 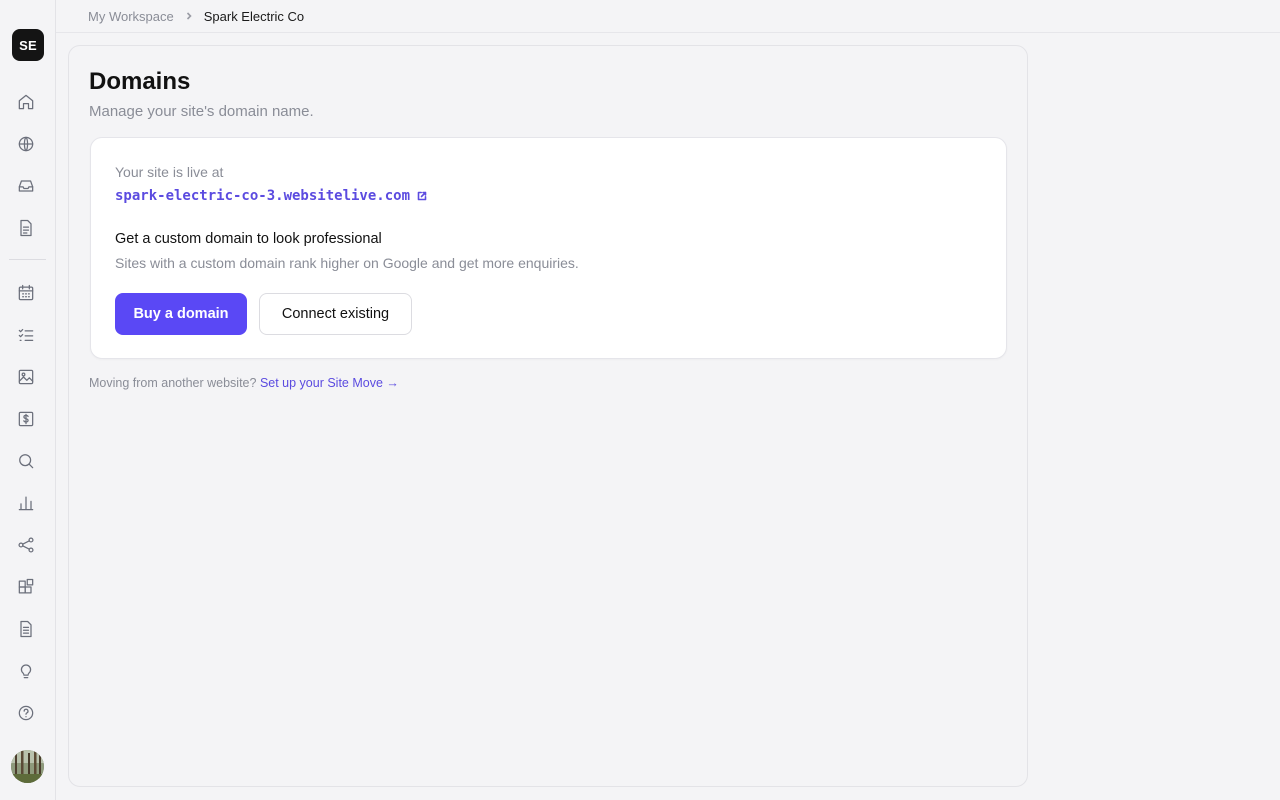 What do you see at coordinates (26, 461) in the screenshot?
I see `search-icon` at bounding box center [26, 461].